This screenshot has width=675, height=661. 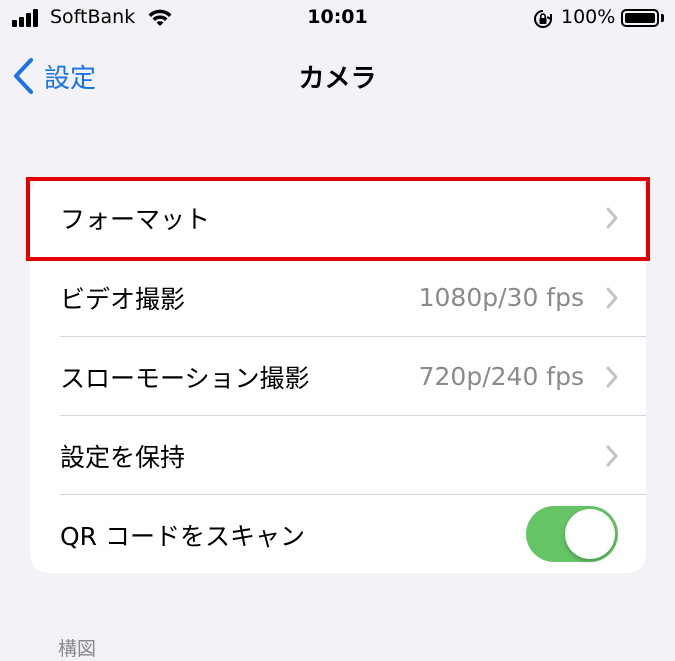 What do you see at coordinates (662, 18) in the screenshot?
I see `battery-tip` at bounding box center [662, 18].